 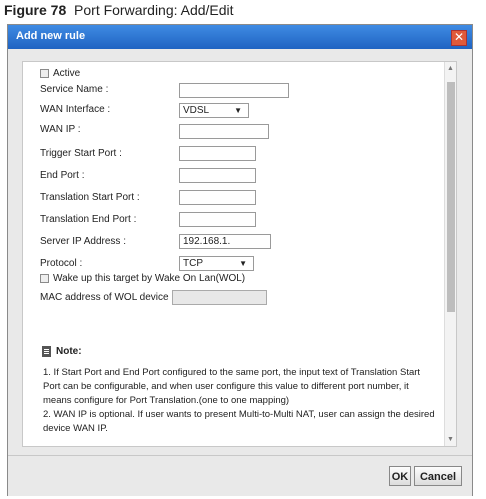 What do you see at coordinates (81, 153) in the screenshot?
I see `trigger-start-port-label: Trigger Start Port :` at bounding box center [81, 153].